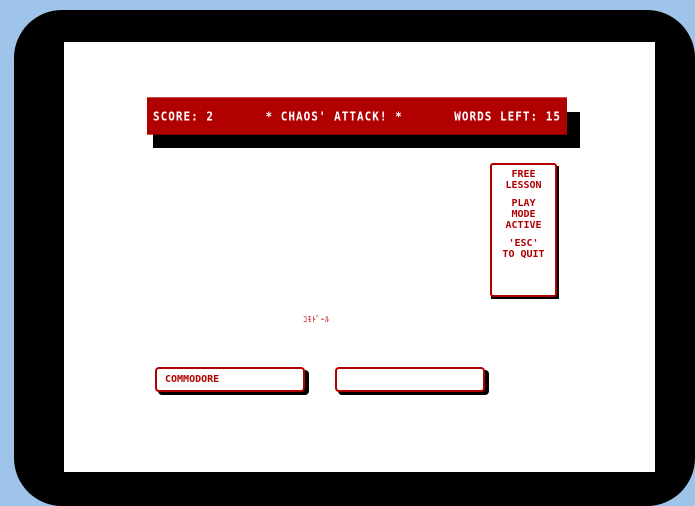 Image resolution: width=695 pixels, height=506 pixels. Describe the element at coordinates (316, 319) in the screenshot. I see `katakana-hint: ｺﾓﾄﾞｰﾙ` at that location.